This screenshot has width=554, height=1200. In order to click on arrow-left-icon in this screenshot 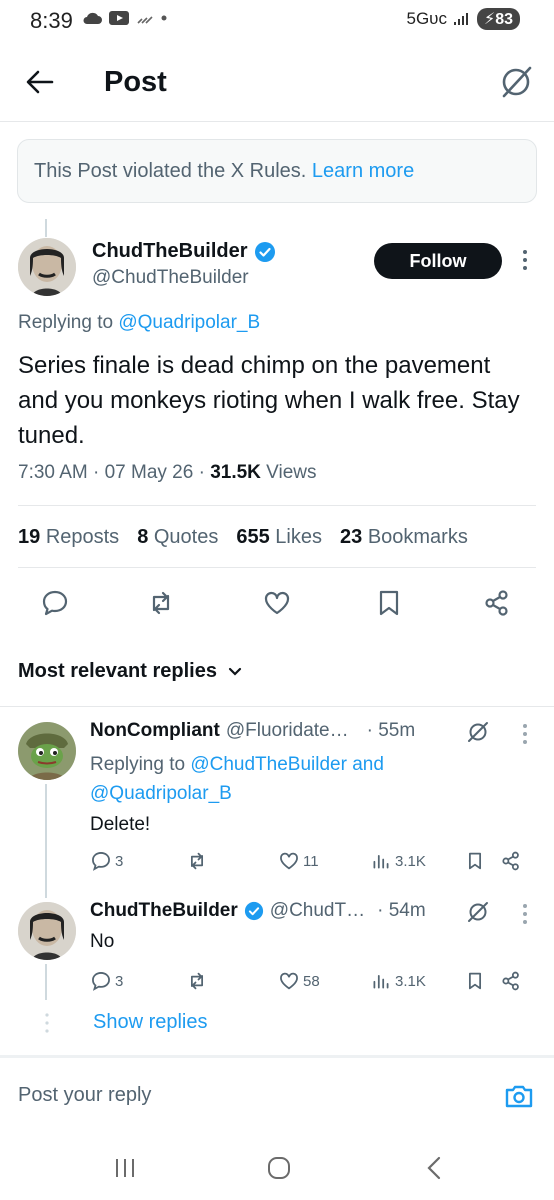, I will do `click(40, 82)`.